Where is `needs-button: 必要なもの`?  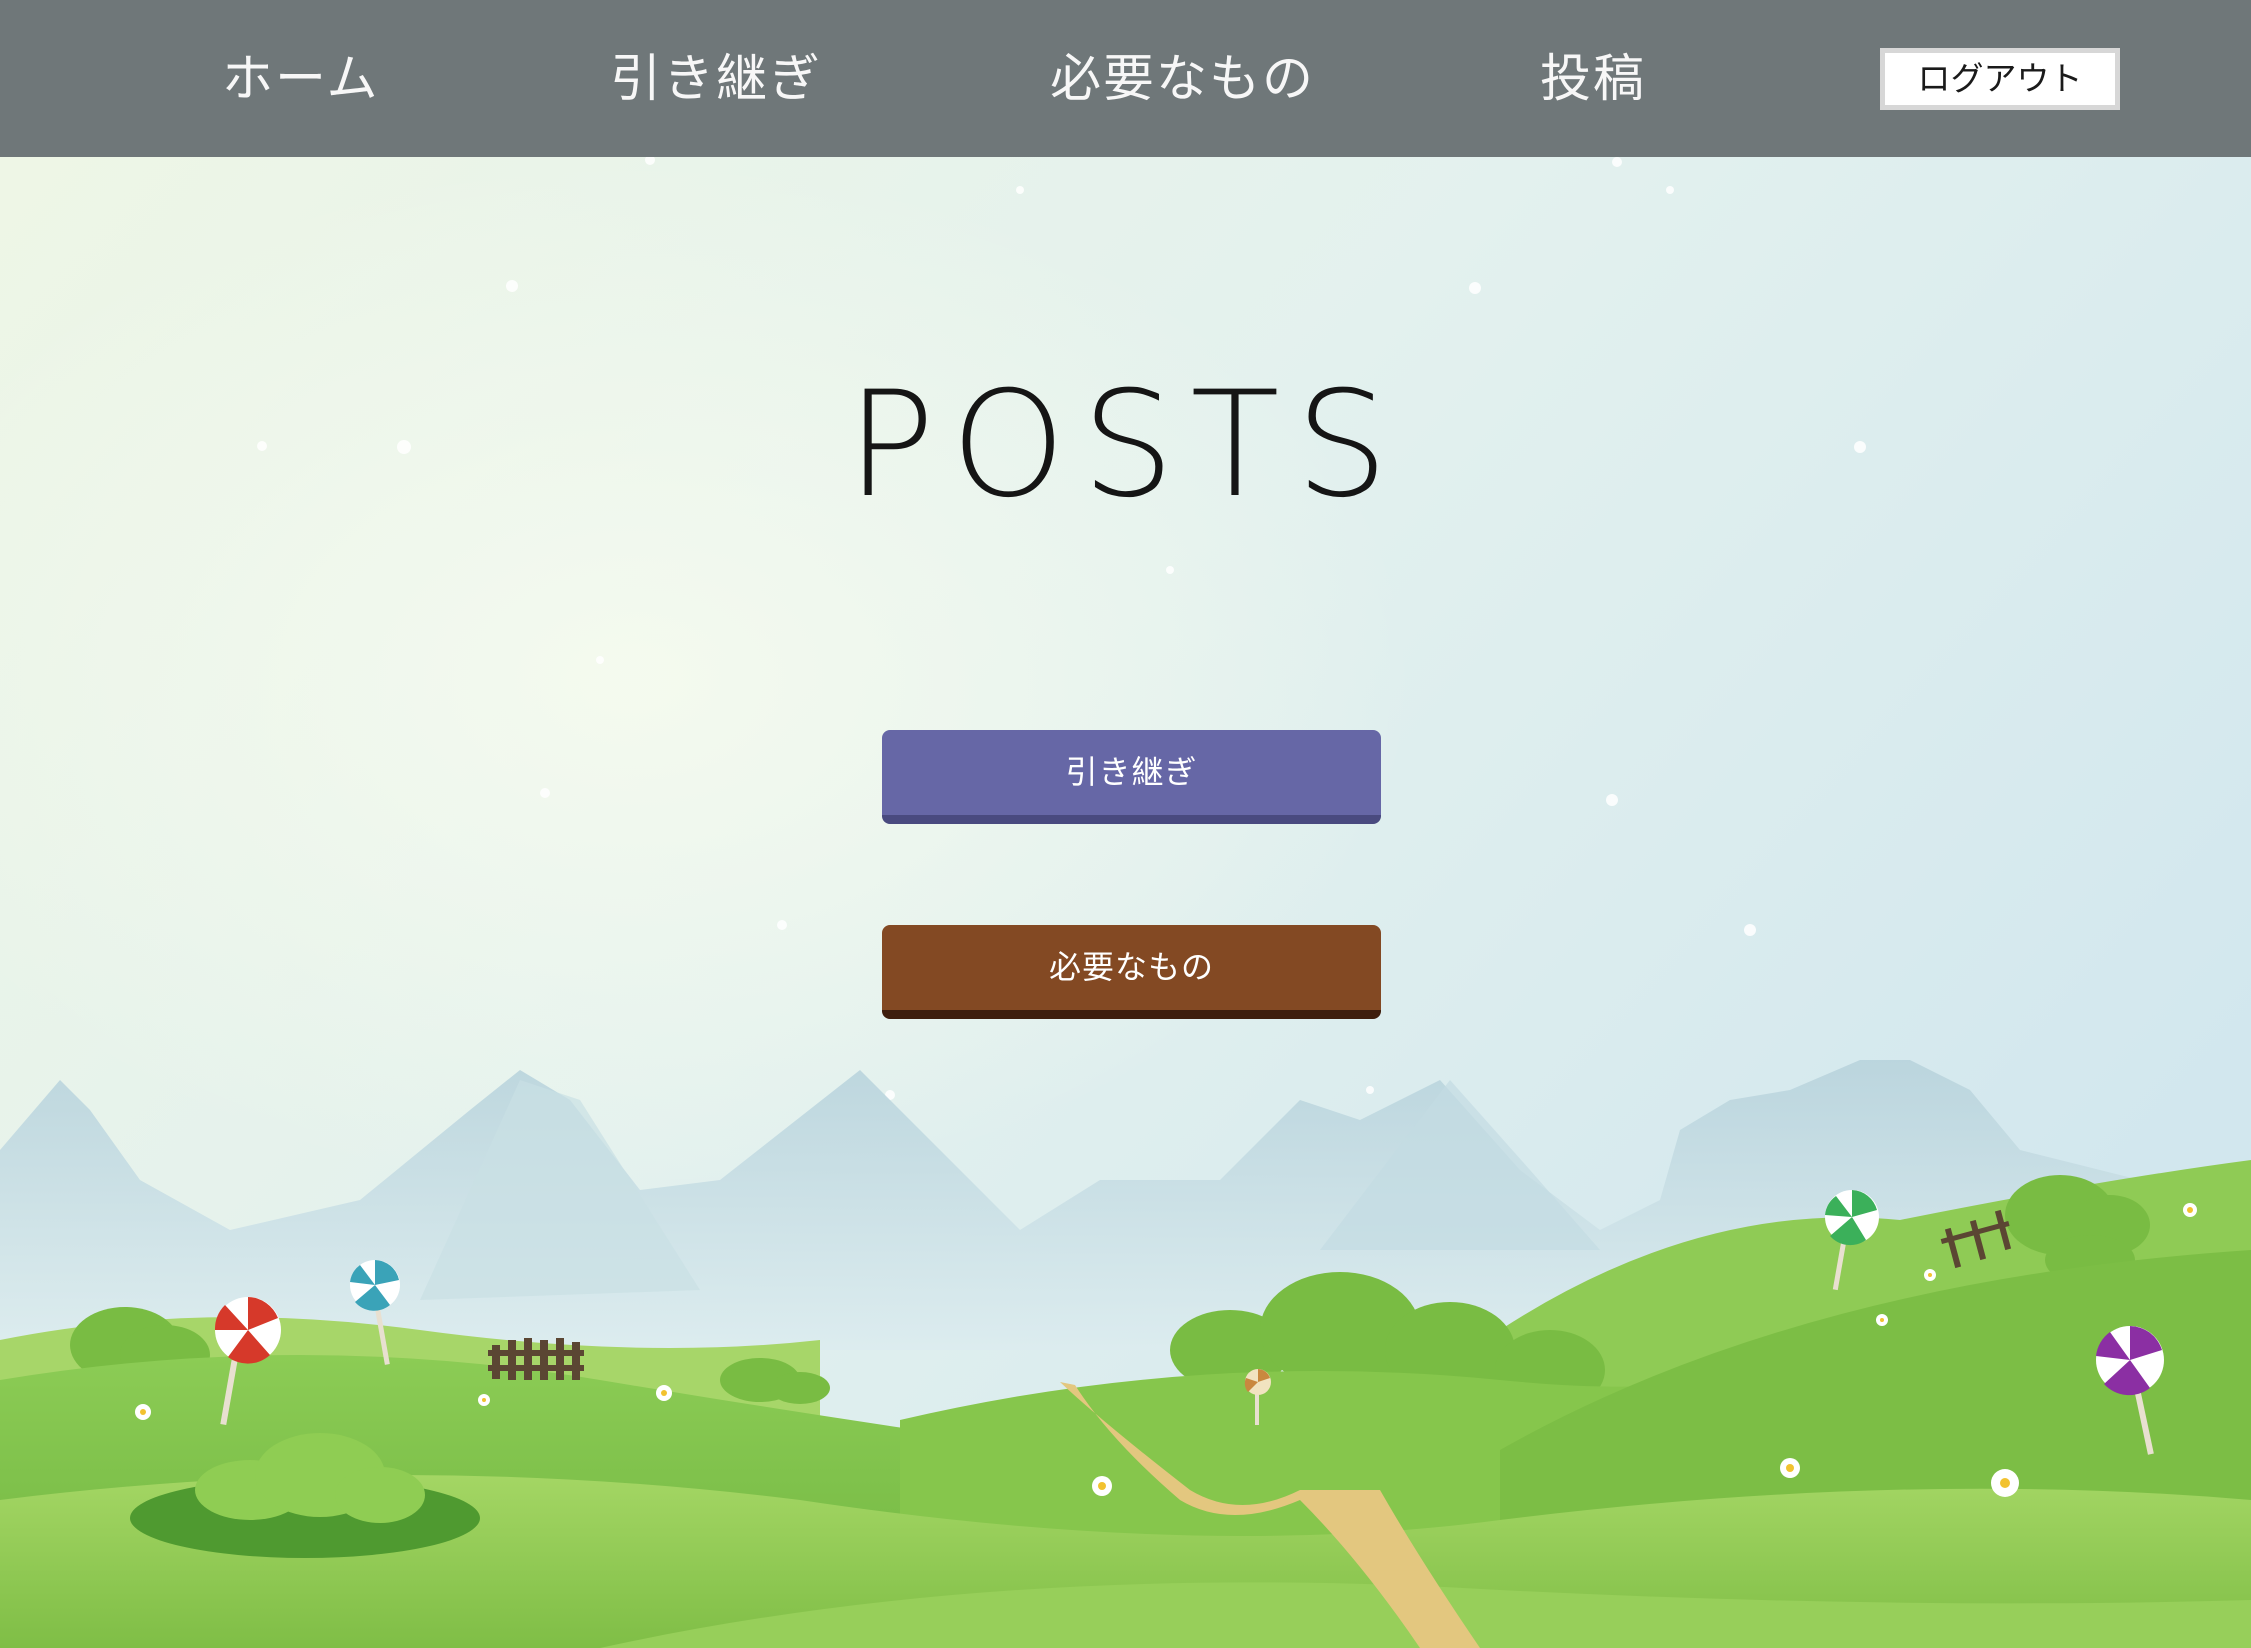
needs-button: 必要なもの is located at coordinates (1131, 972).